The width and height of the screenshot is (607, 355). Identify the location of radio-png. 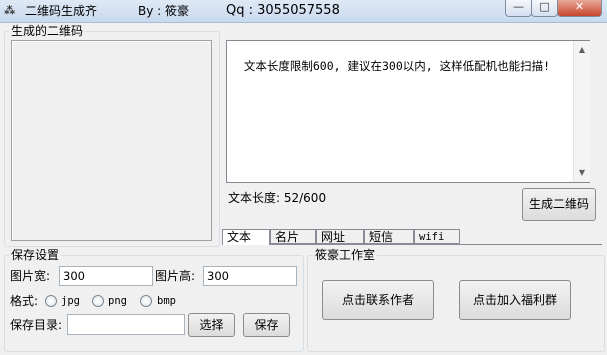
(98, 301).